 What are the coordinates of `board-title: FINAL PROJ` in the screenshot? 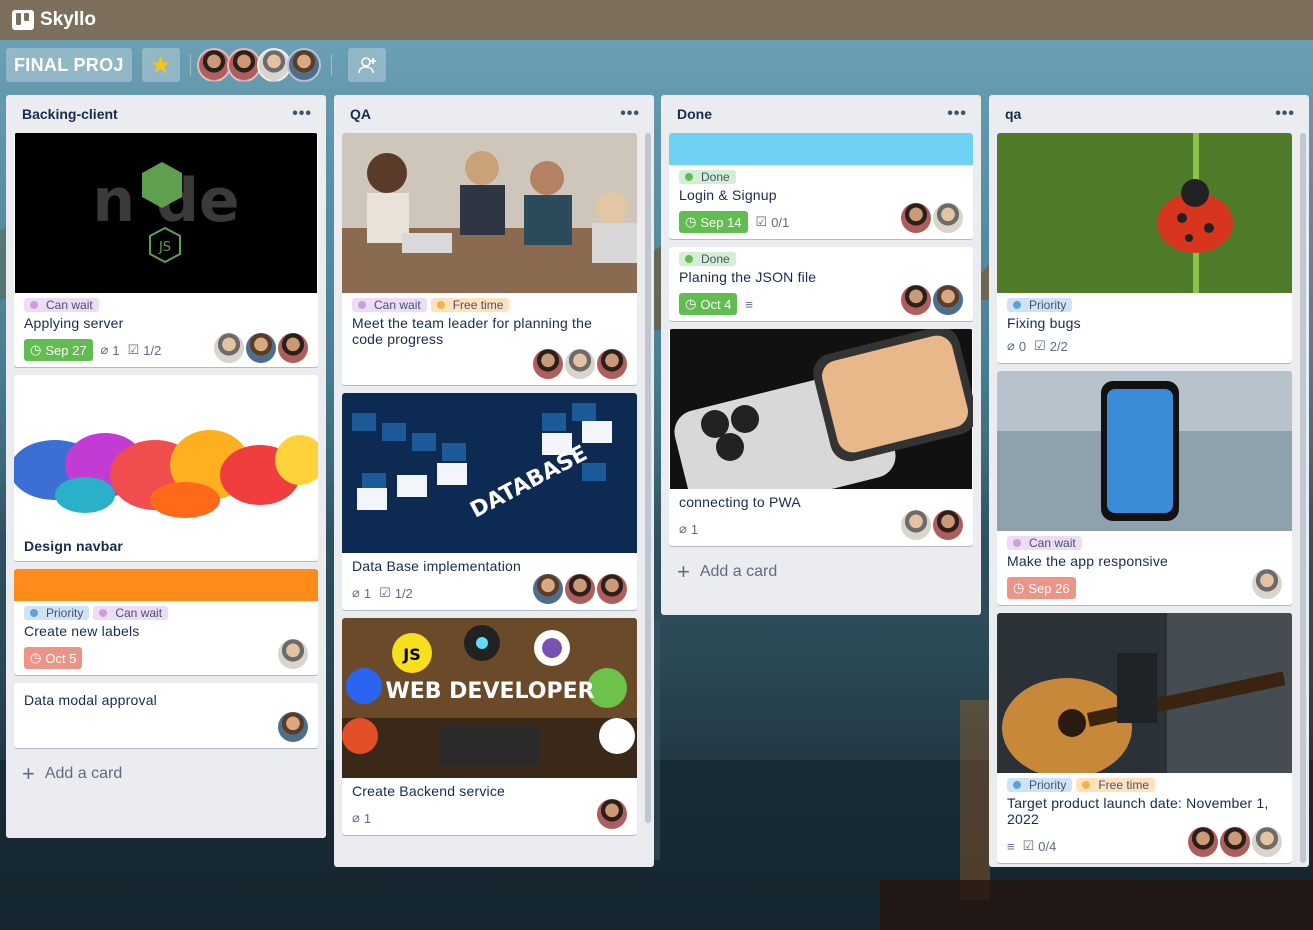 It's located at (69, 65).